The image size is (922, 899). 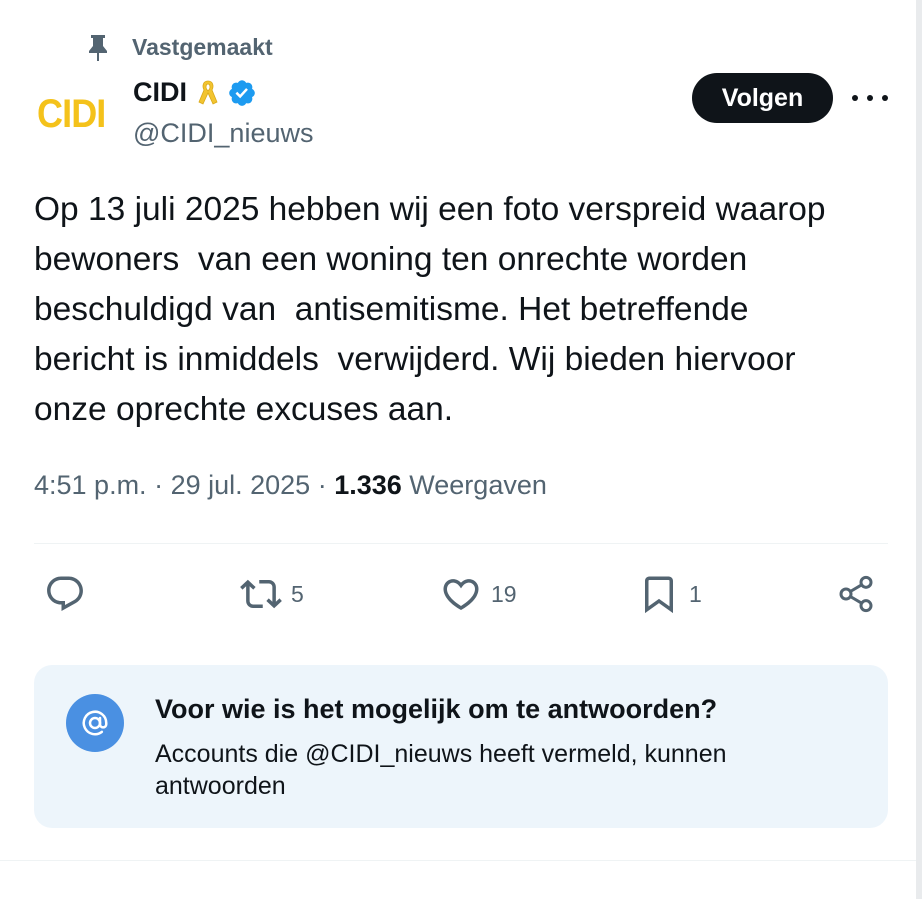 What do you see at coordinates (478, 485) in the screenshot?
I see `views-label: Weergaven` at bounding box center [478, 485].